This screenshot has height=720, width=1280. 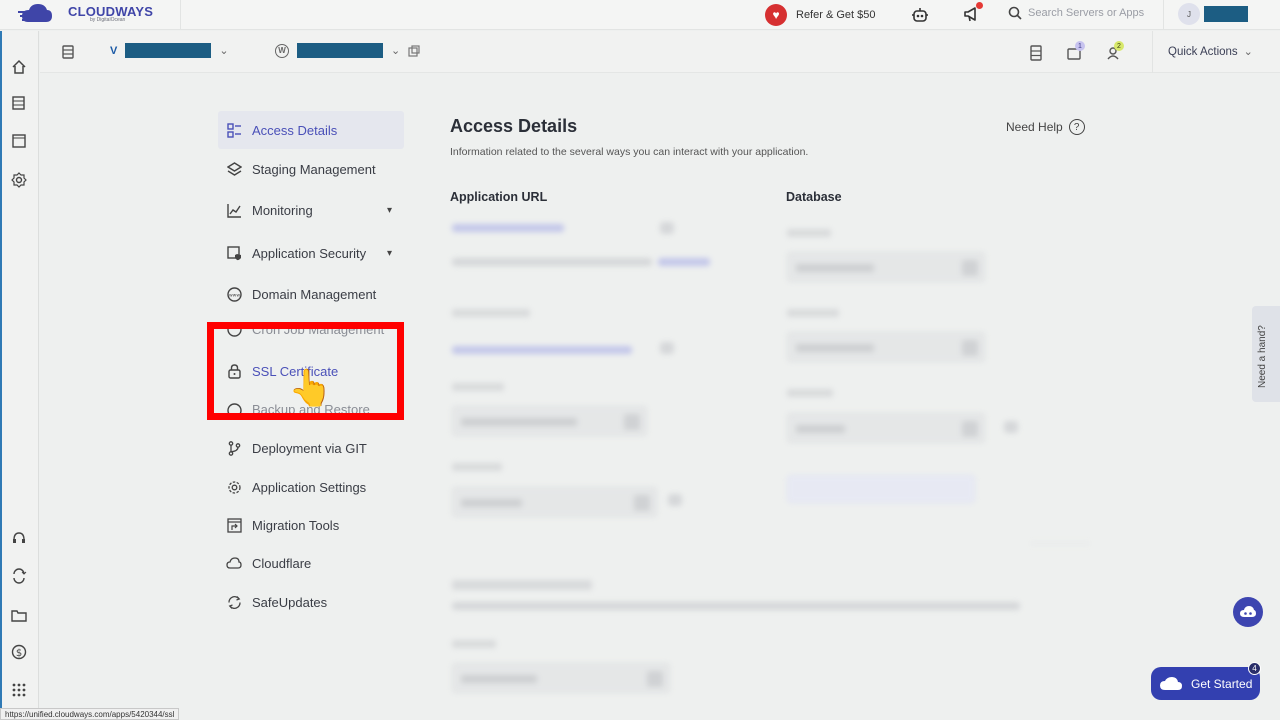 What do you see at coordinates (282, 50) in the screenshot?
I see `wordpress-icon: W` at bounding box center [282, 50].